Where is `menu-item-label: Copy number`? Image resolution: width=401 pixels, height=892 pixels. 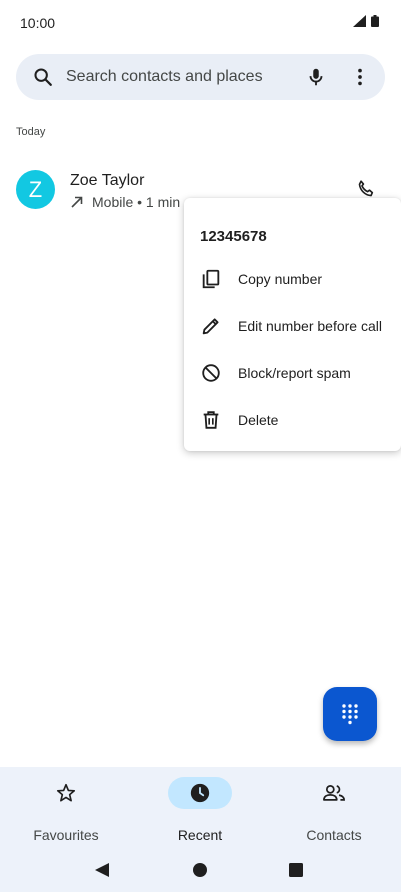
menu-item-label: Copy number is located at coordinates (280, 279).